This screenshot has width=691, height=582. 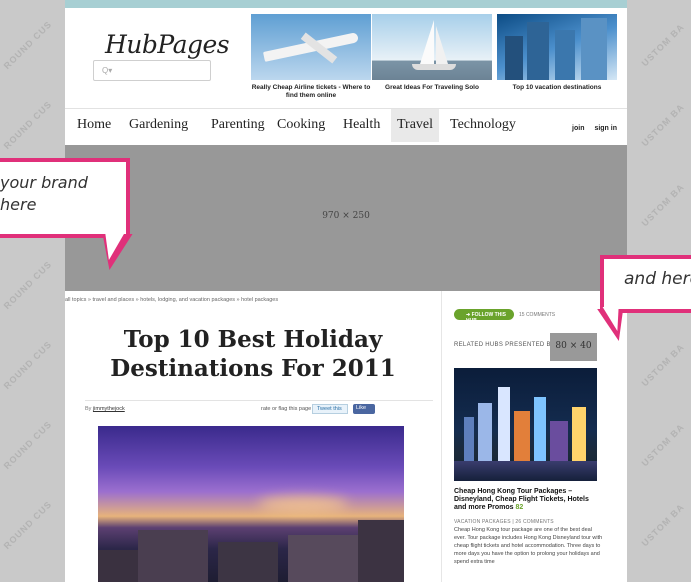 What do you see at coordinates (557, 88) in the screenshot?
I see `promo-caption: Top 10 vacation destinations` at bounding box center [557, 88].